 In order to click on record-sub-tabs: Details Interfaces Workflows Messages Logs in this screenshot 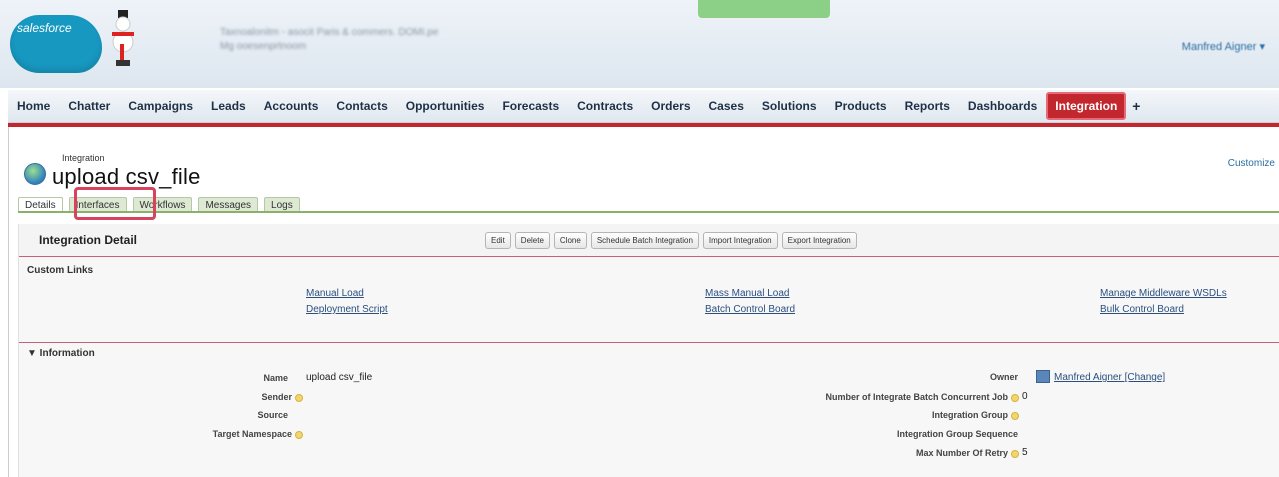, I will do `click(162, 203)`.